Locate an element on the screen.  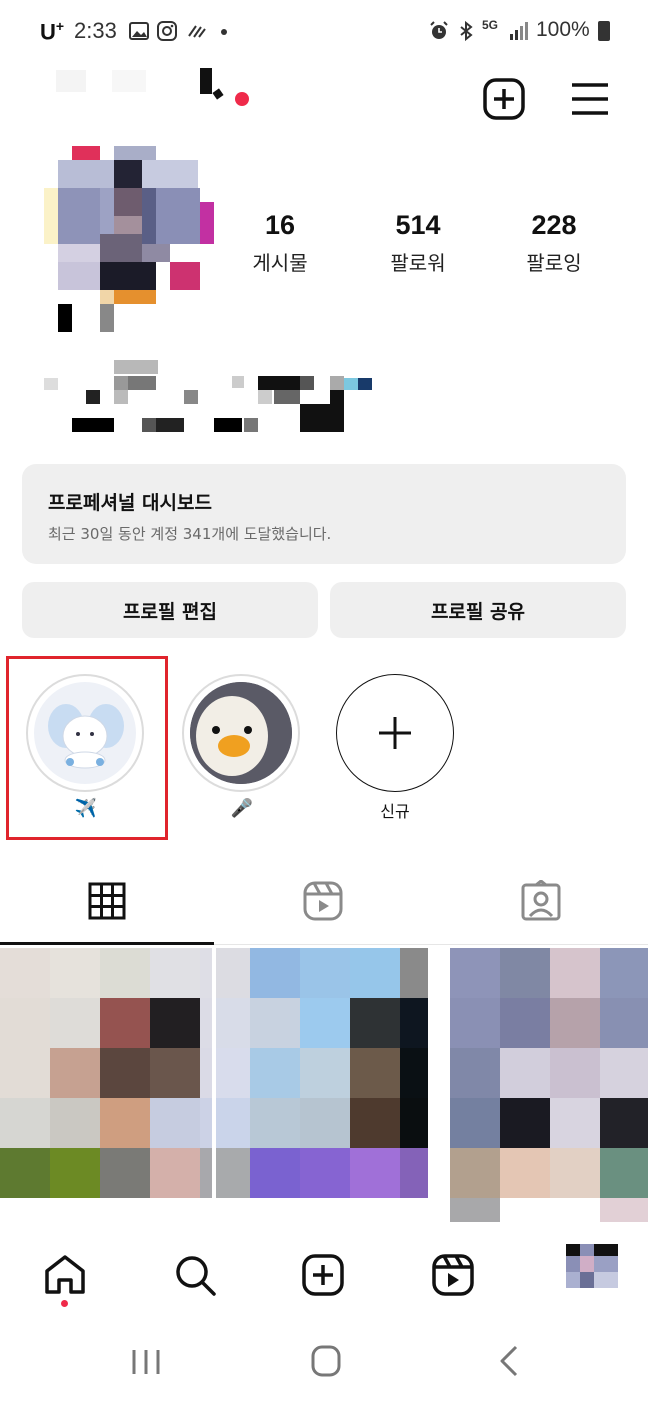
alarm-icon is located at coordinates (439, 30).